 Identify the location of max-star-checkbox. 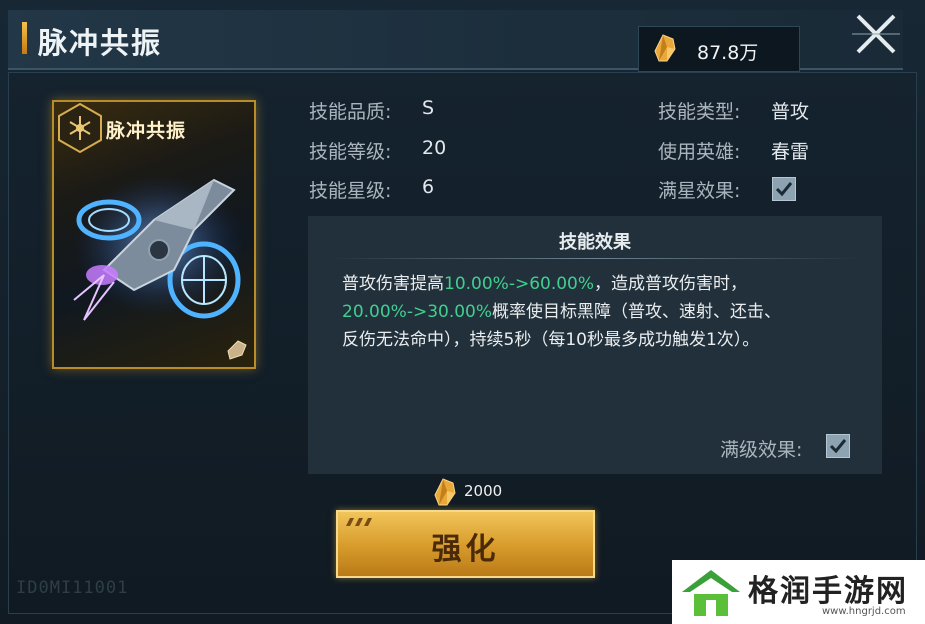
(784, 189).